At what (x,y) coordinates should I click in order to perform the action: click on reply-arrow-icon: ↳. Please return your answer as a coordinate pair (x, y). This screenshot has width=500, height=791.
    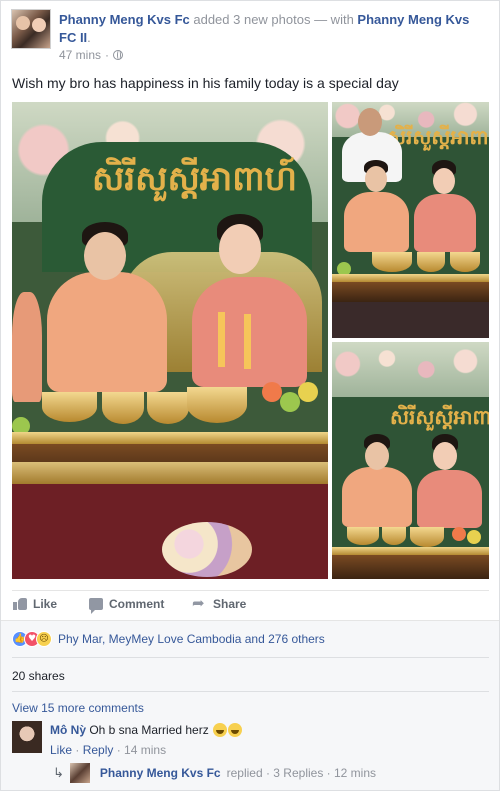
    Looking at the image, I should click on (58, 773).